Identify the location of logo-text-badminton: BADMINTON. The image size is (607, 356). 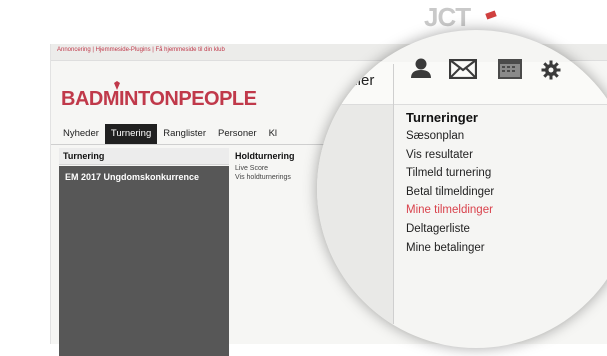
(120, 99).